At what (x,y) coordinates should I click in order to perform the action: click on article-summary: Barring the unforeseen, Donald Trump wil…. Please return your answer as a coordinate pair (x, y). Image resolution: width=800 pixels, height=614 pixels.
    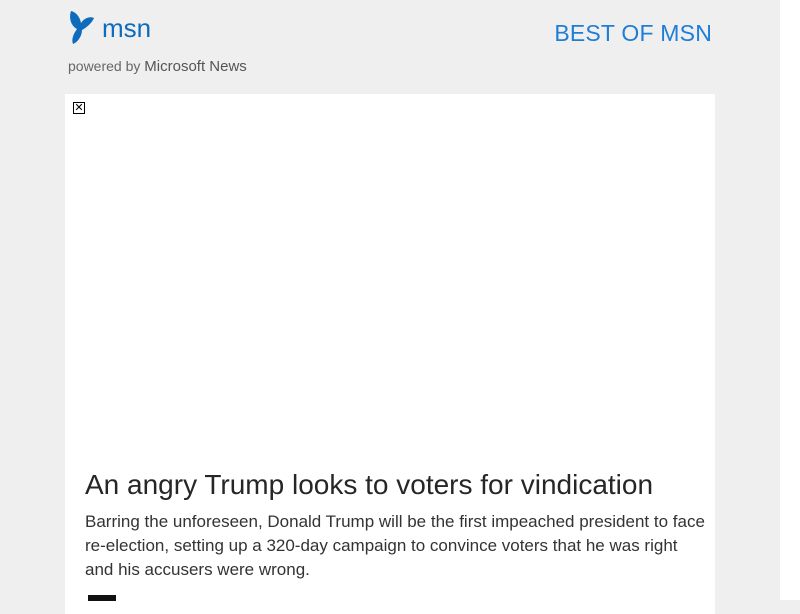
    Looking at the image, I should click on (395, 545).